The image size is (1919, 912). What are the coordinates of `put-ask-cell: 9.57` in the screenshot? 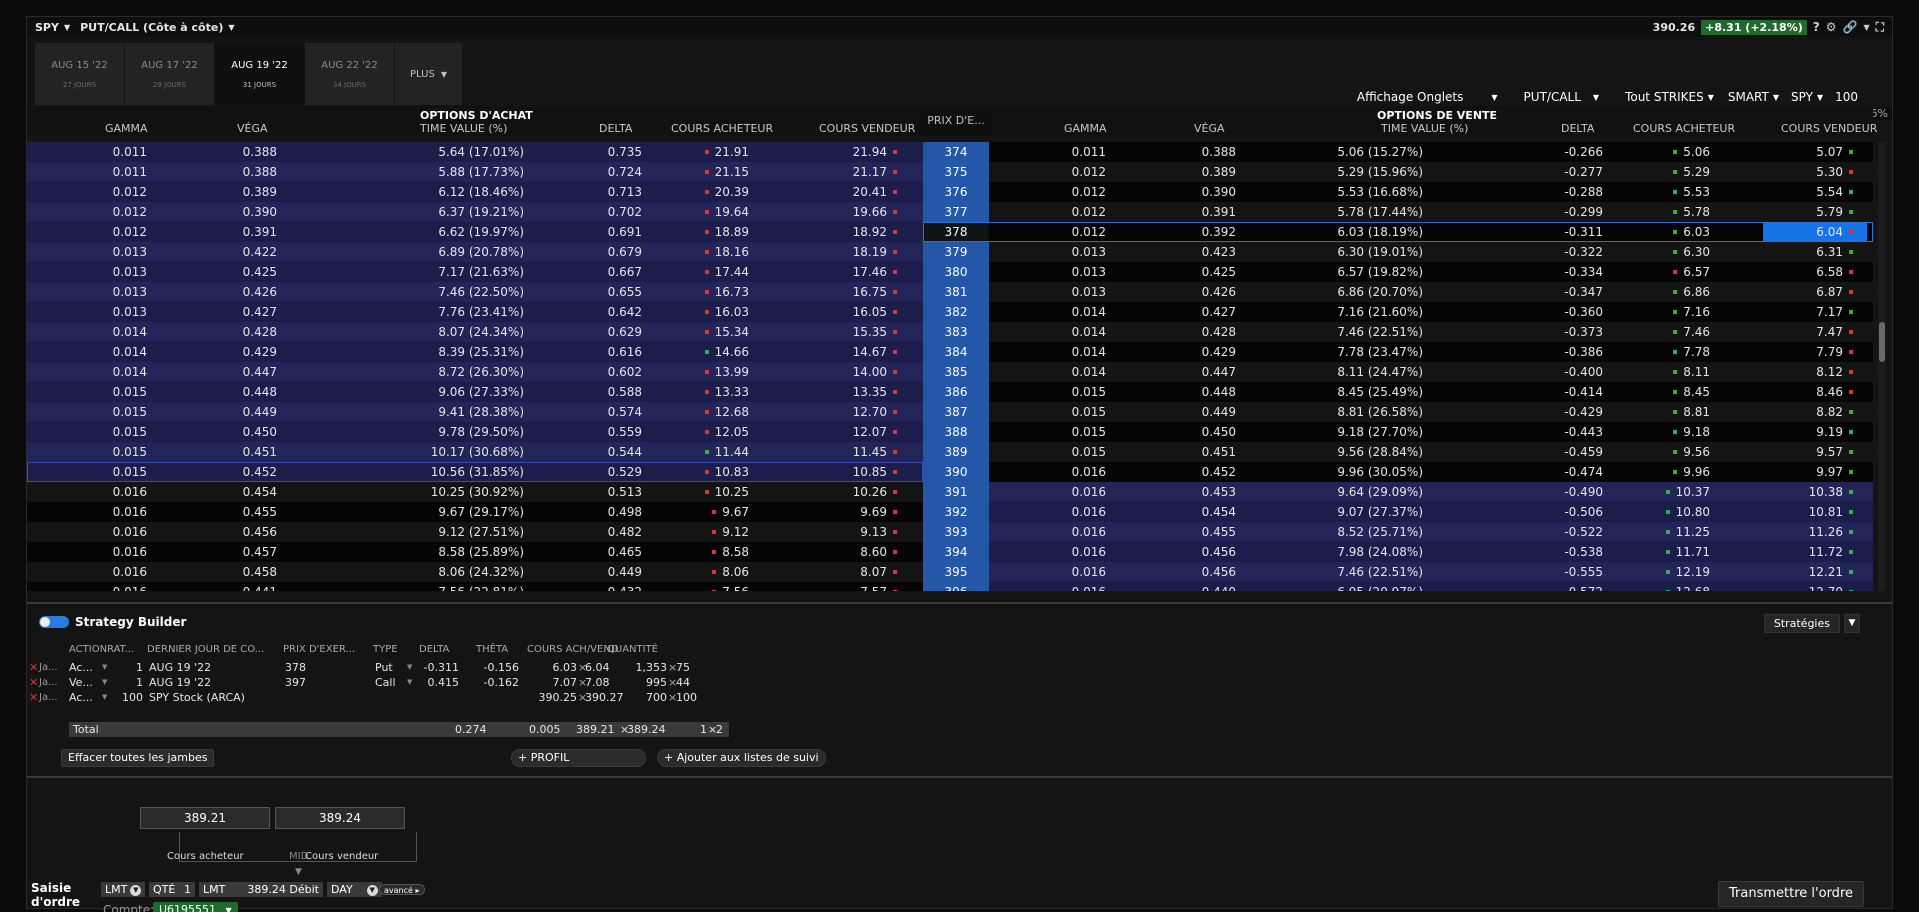 It's located at (1808, 452).